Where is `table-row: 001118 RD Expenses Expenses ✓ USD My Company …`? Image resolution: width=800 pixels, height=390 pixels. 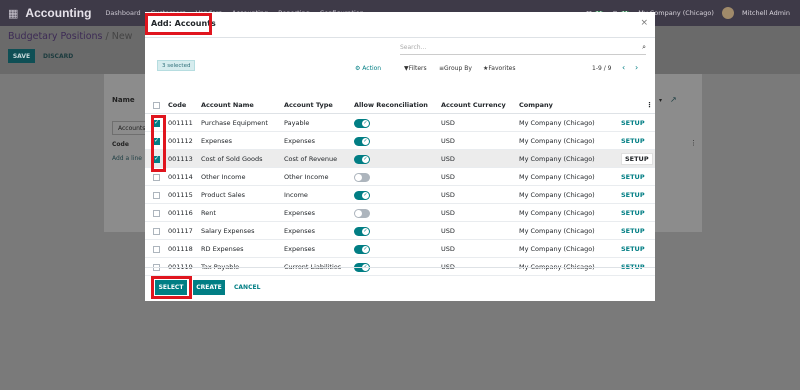
table-row: 001118 RD Expenses Expenses ✓ USD My Company … is located at coordinates (400, 249).